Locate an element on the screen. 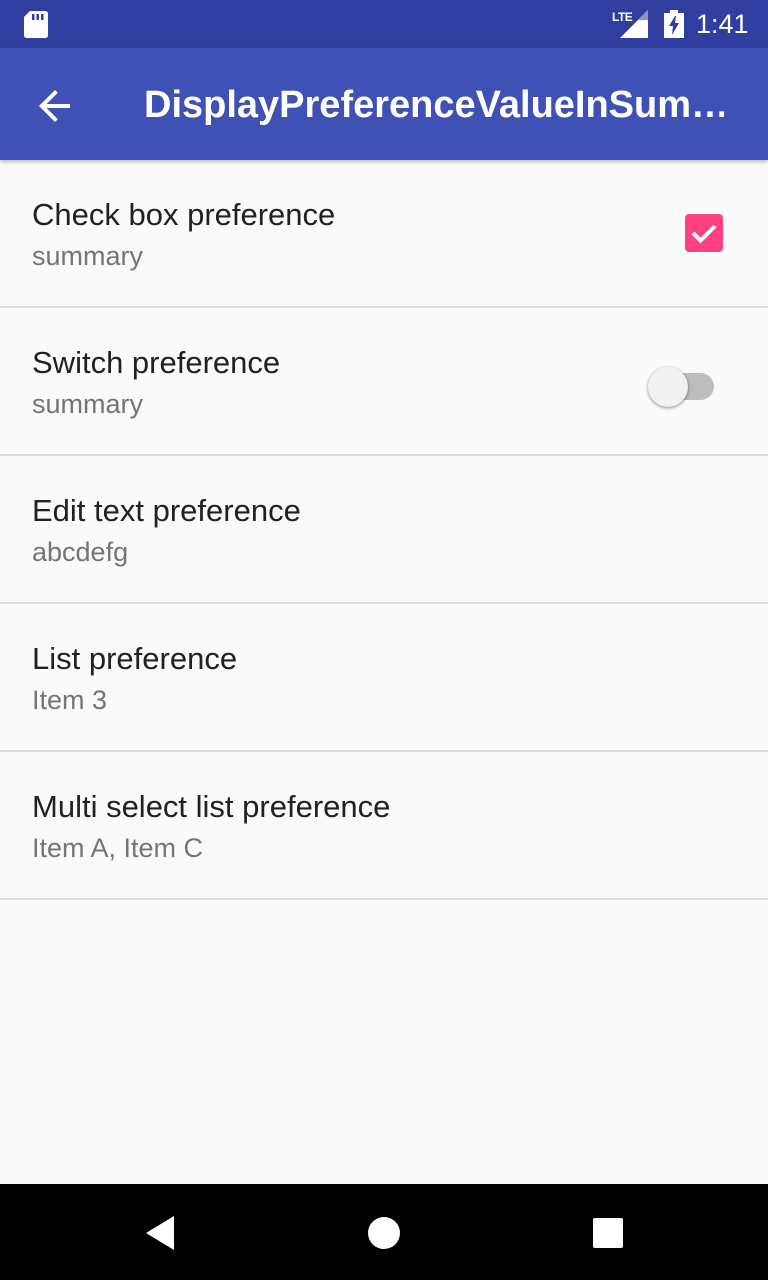 This screenshot has width=768, height=1280. preference-summary: Item A, Item C is located at coordinates (118, 848).